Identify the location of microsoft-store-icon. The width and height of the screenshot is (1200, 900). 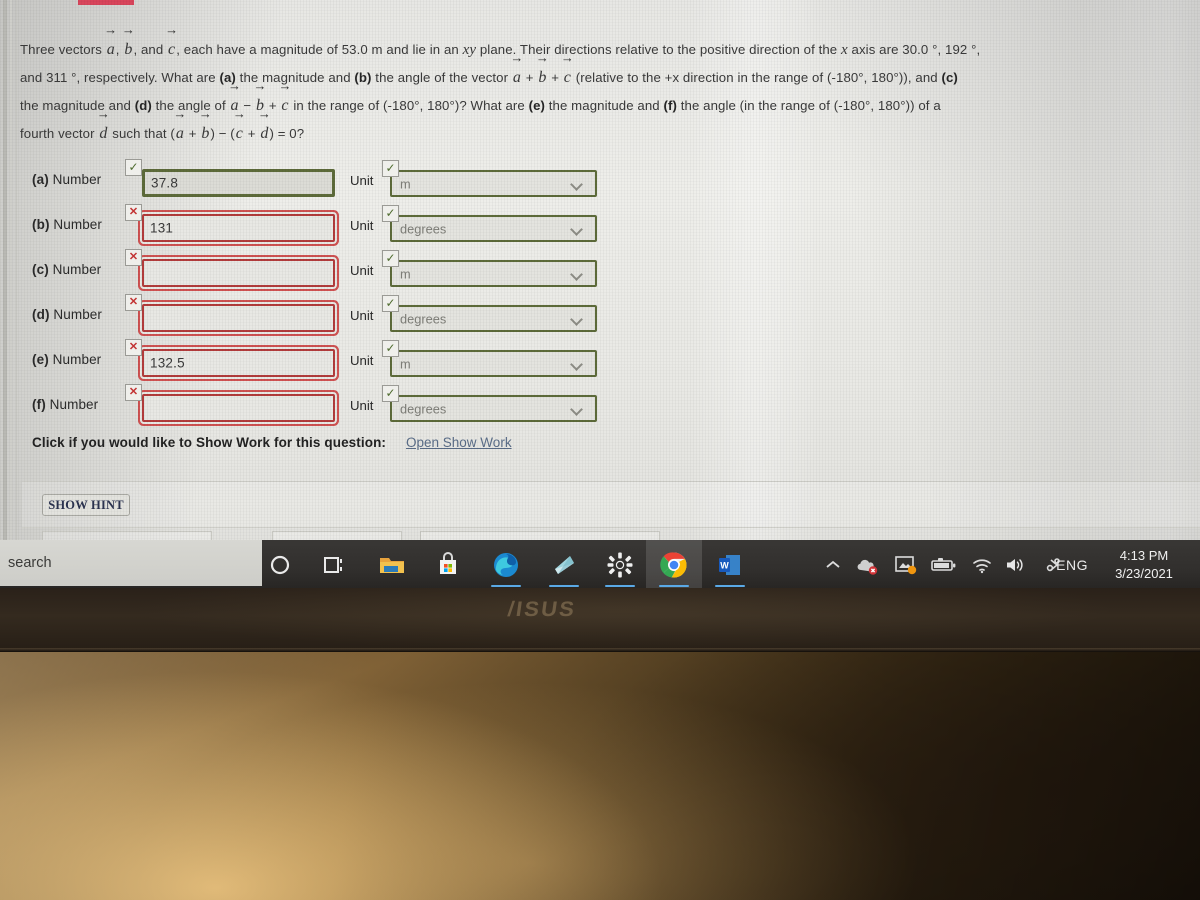
(448, 565).